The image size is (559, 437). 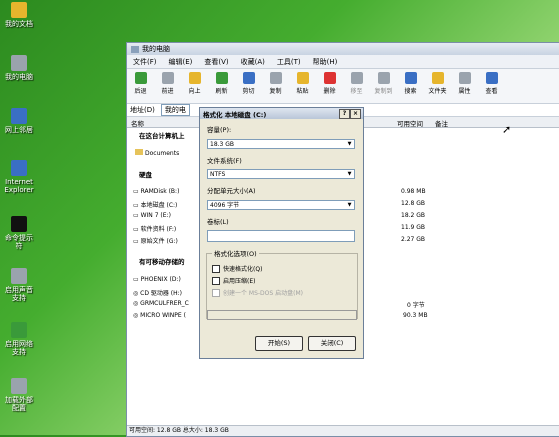 I want to click on desktop-icon-network: 网上邻居, so click(x=19, y=121).